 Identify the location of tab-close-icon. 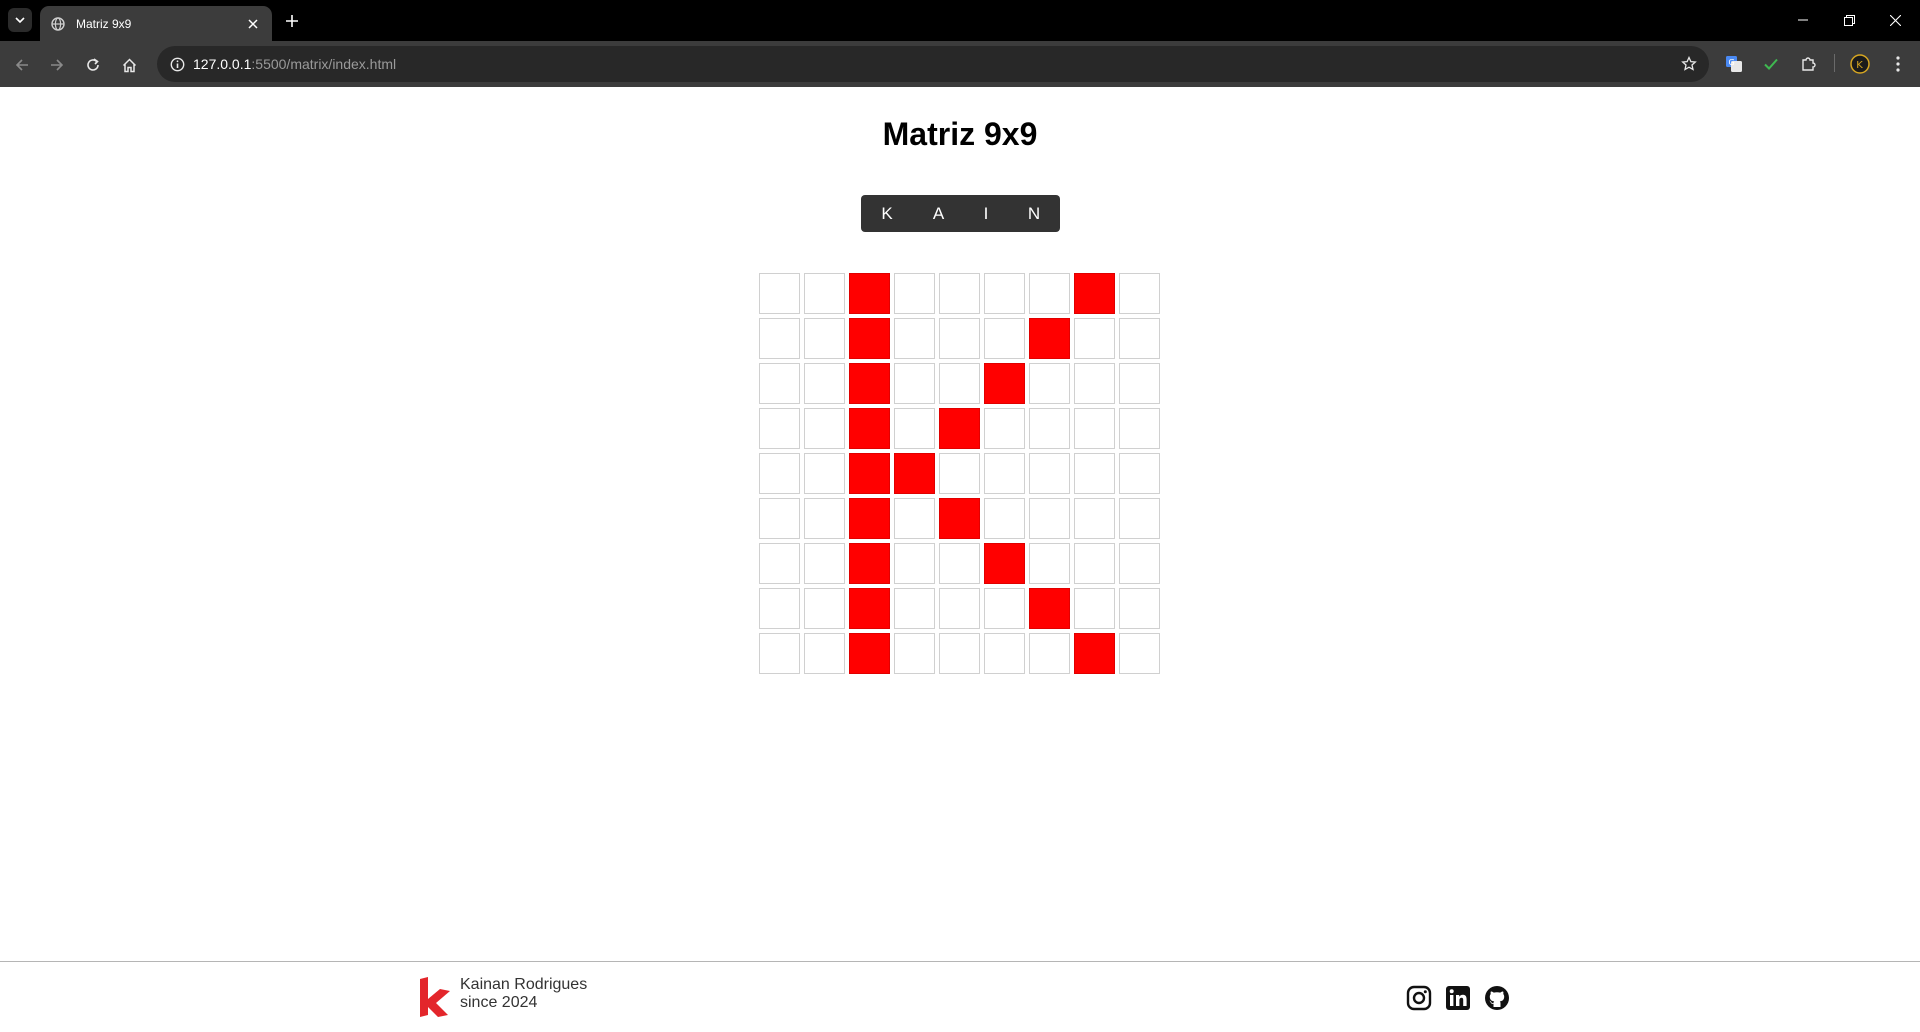
(253, 24).